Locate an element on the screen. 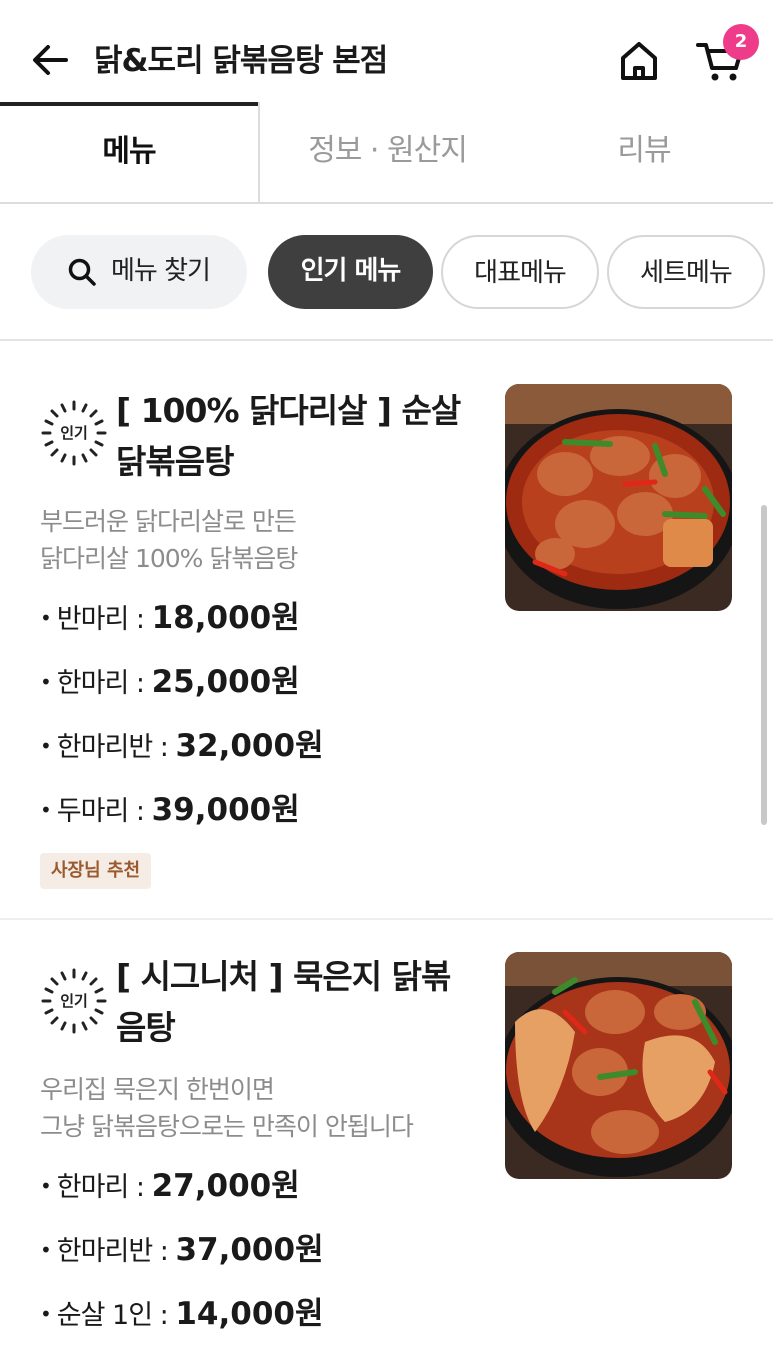 The height and width of the screenshot is (1360, 773). chip-set-menu: 세트메뉴 is located at coordinates (686, 272).